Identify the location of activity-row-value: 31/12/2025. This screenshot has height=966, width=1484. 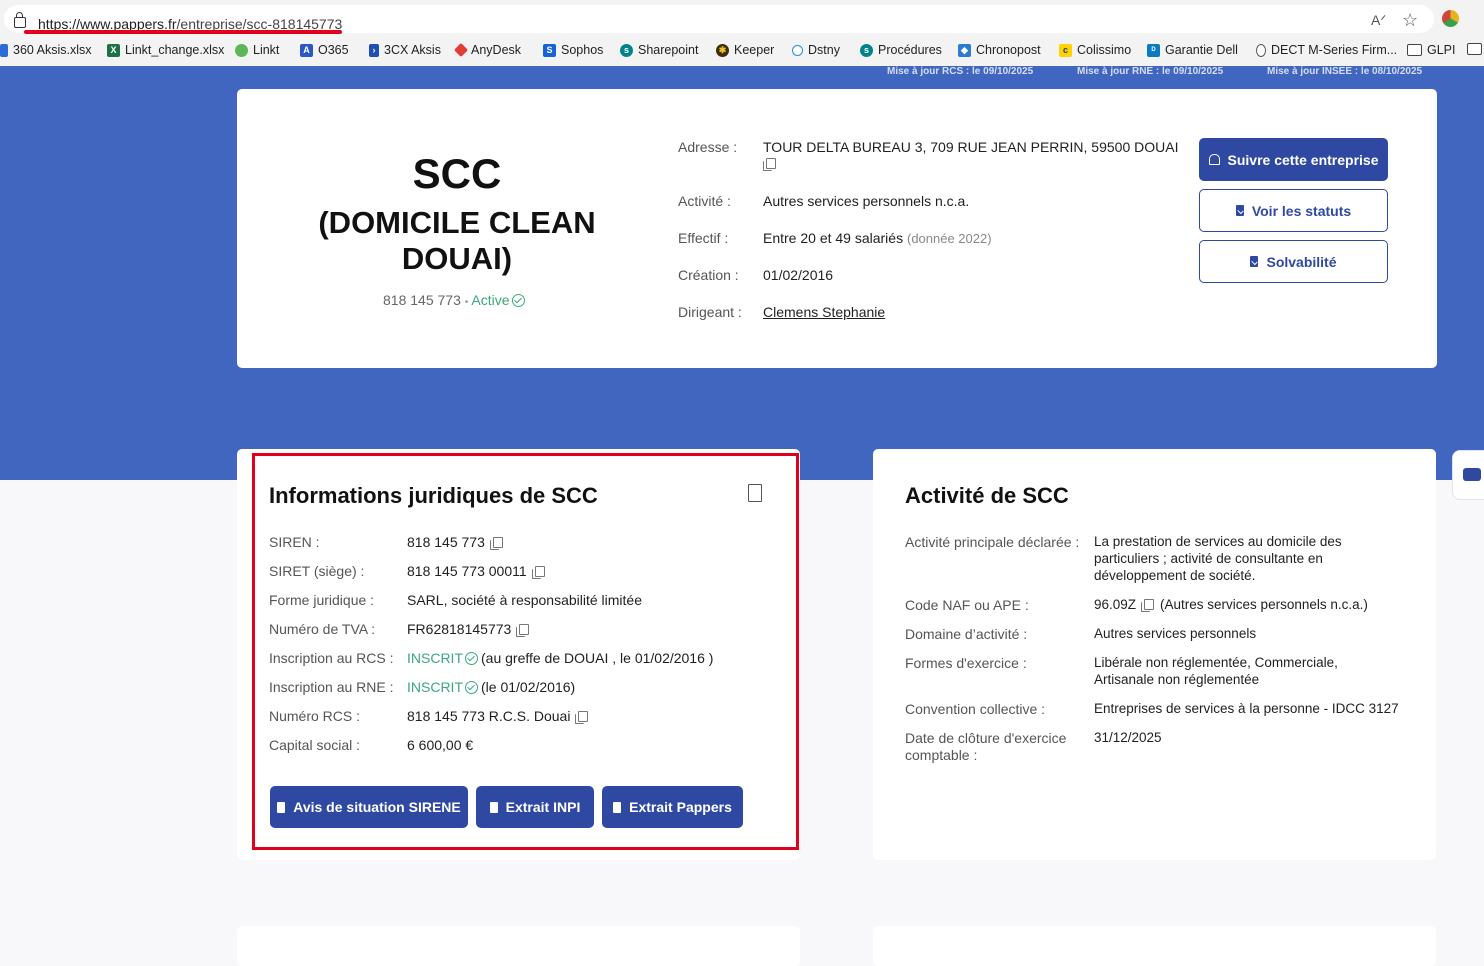
(1128, 737).